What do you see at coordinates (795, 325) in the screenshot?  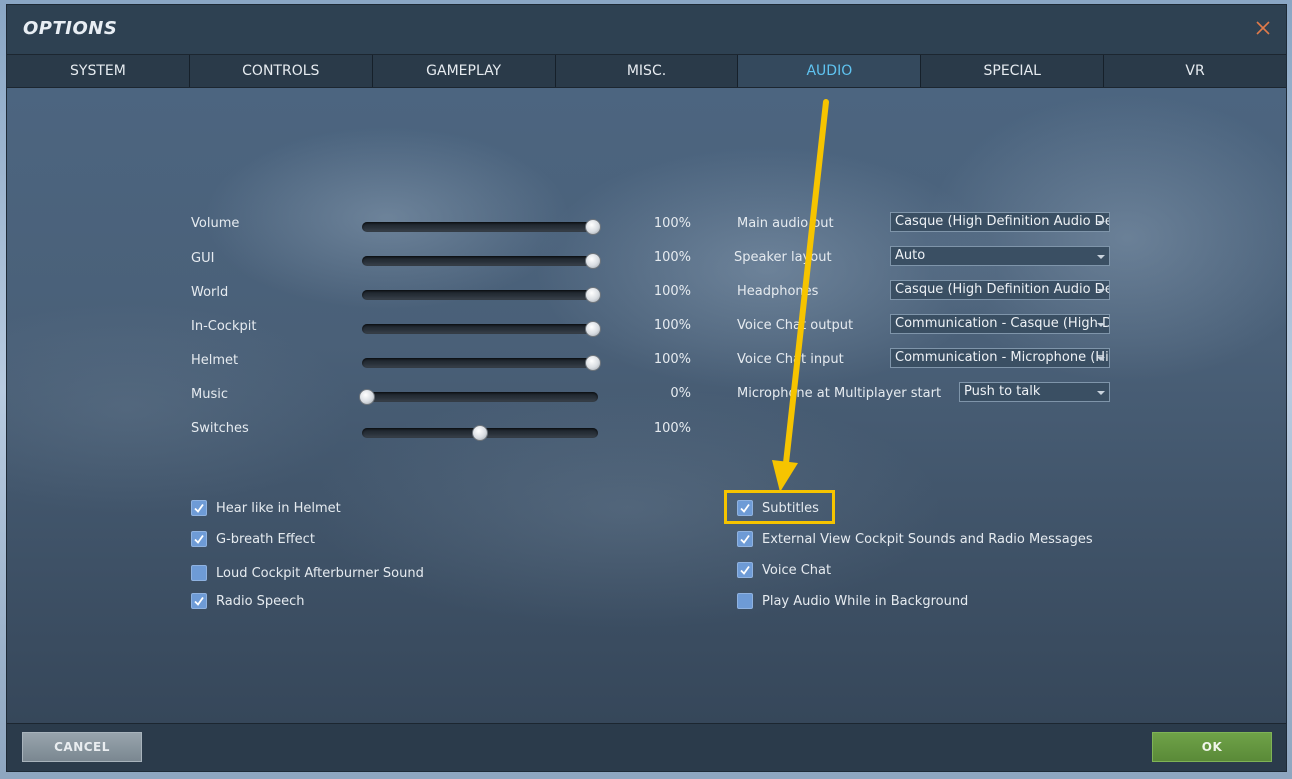 I see `select-label-voice-chat-output: Voice Chat output` at bounding box center [795, 325].